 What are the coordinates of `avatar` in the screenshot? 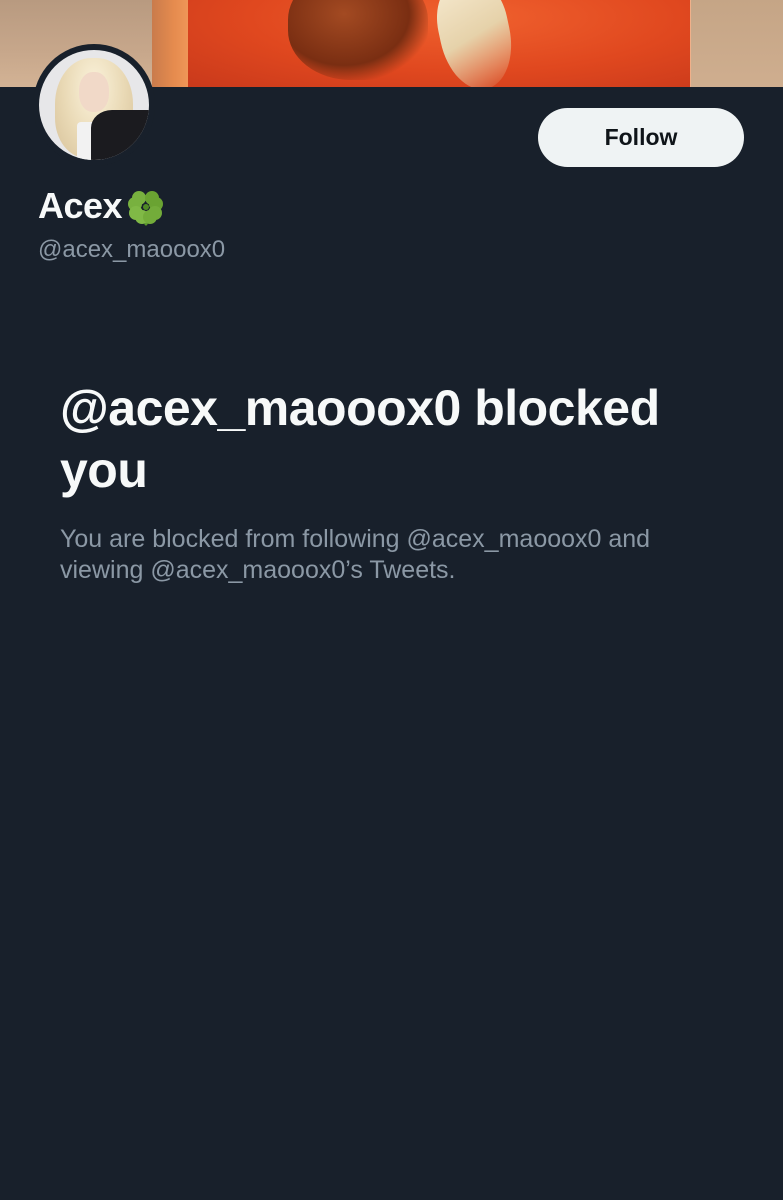 It's located at (94, 105).